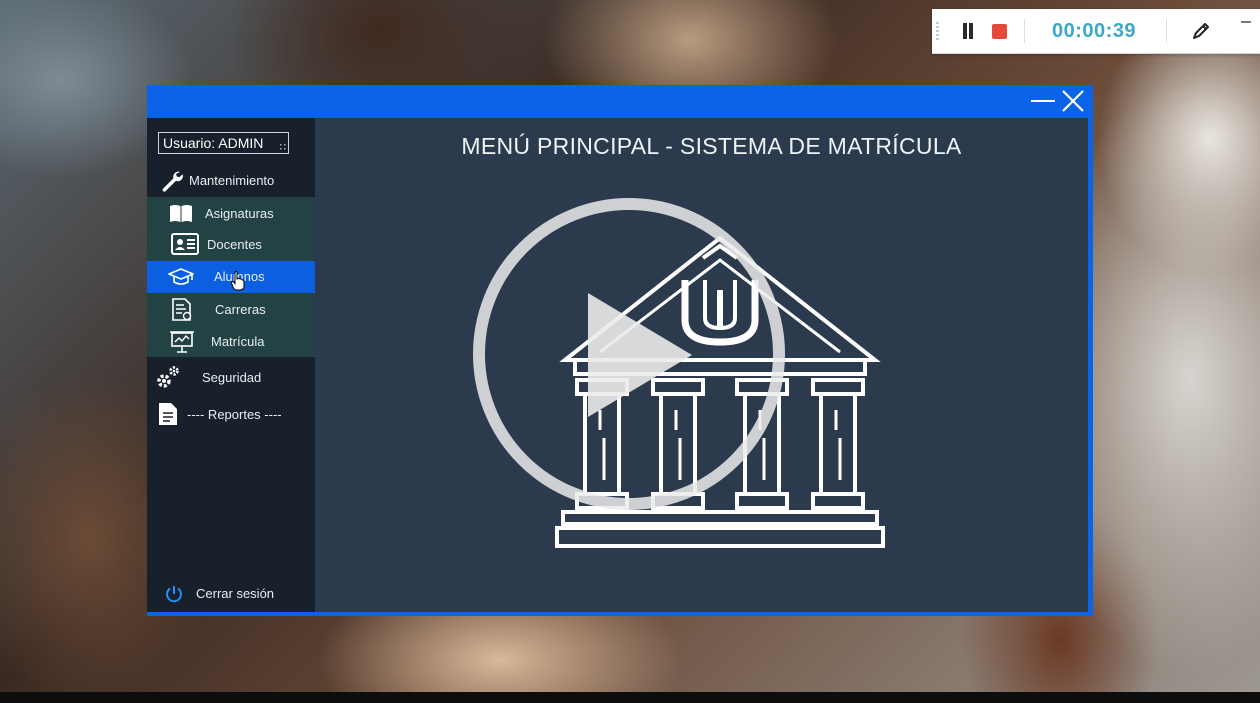  I want to click on menu-seguridad-label: Seguridad, so click(232, 377).